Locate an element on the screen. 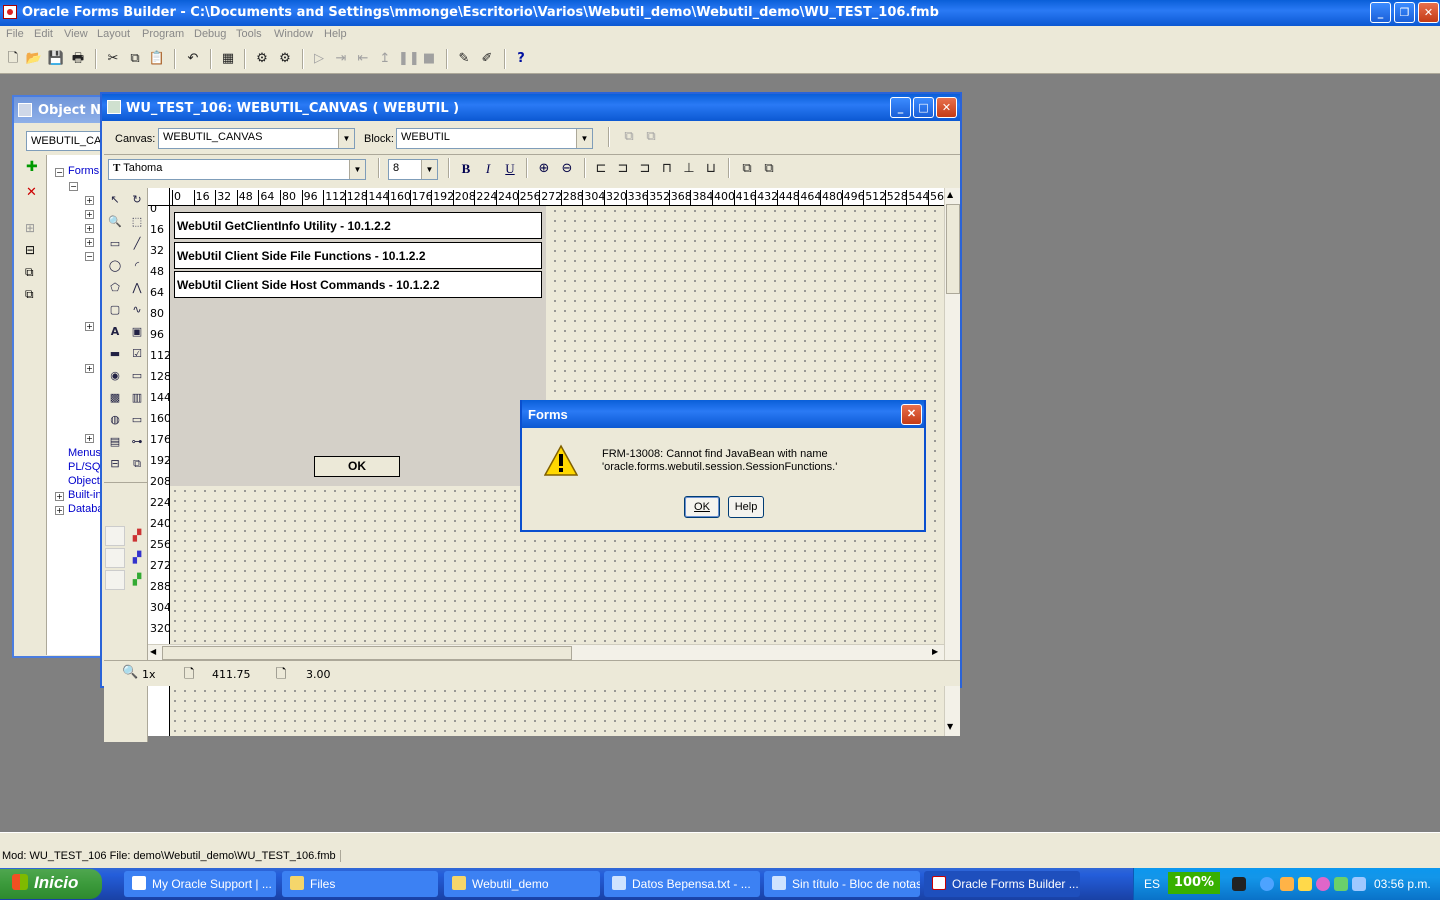 This screenshot has height=900, width=1440. canvas-select: WEBUTIL_CANVAS ▼ is located at coordinates (256, 138).